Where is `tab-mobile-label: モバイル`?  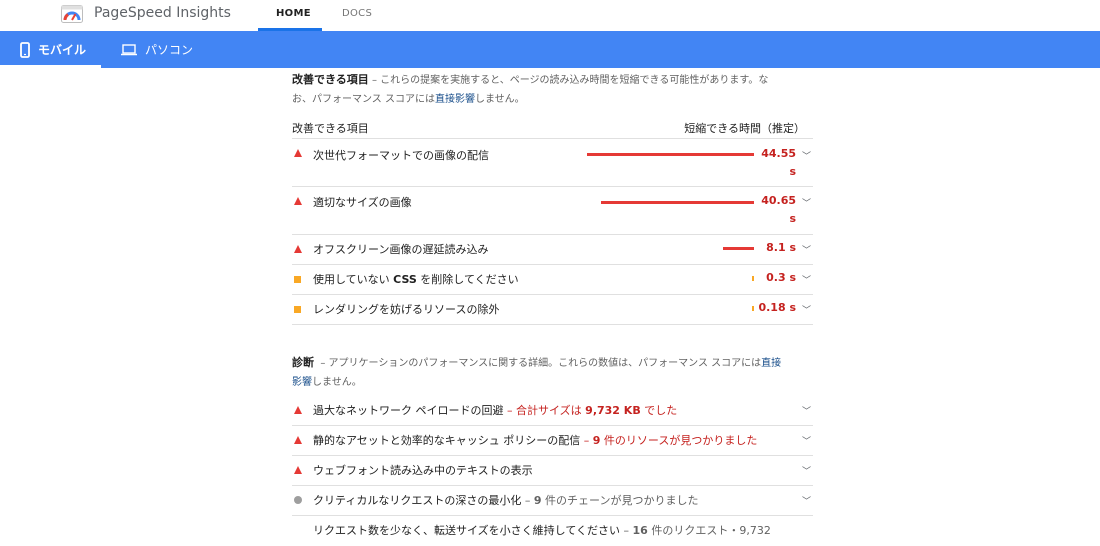 tab-mobile-label: モバイル is located at coordinates (62, 50).